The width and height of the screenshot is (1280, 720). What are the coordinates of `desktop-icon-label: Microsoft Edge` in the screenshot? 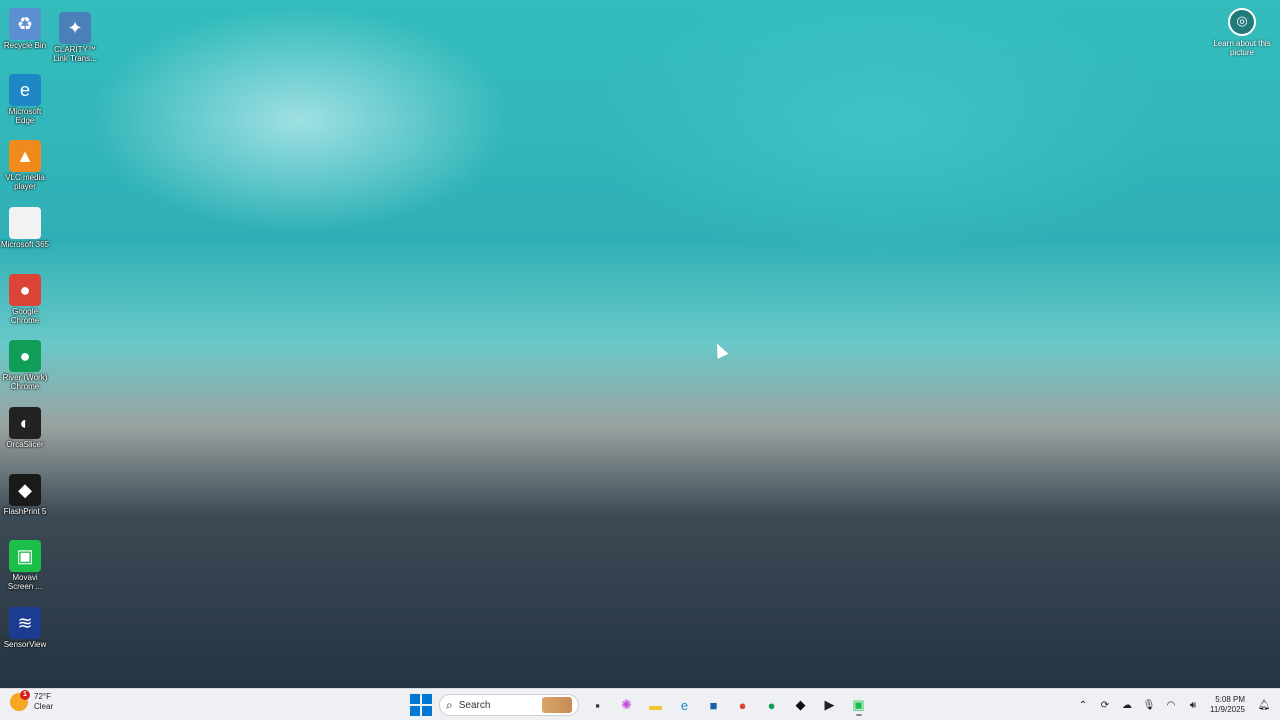 It's located at (25, 116).